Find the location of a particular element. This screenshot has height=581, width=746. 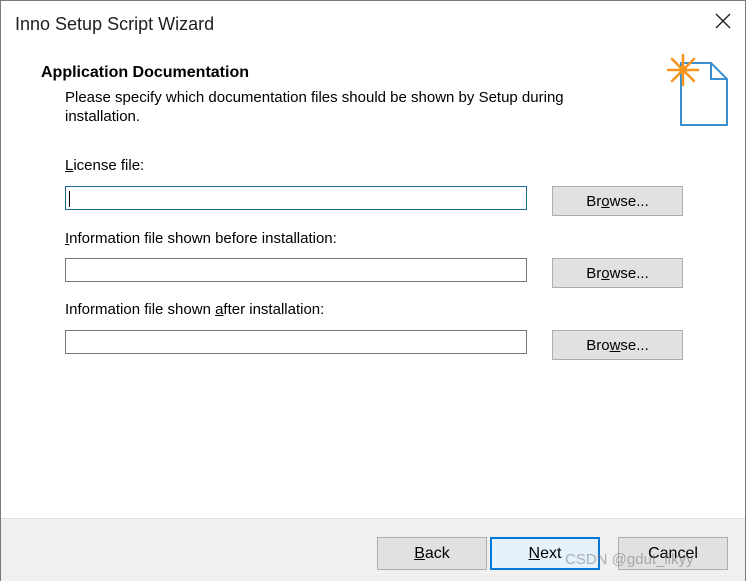

license-file-input is located at coordinates (296, 198).